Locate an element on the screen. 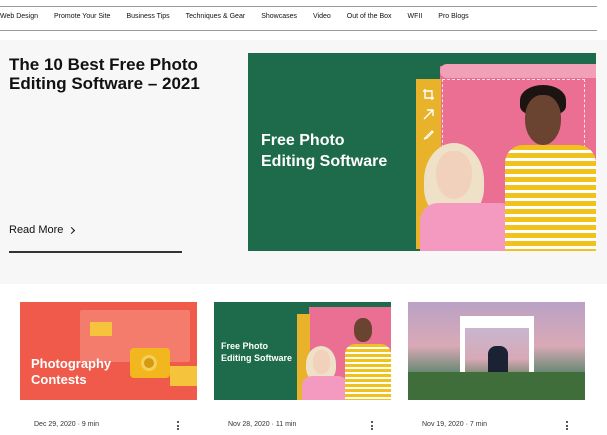  chevron-right-icon is located at coordinates (72, 230).